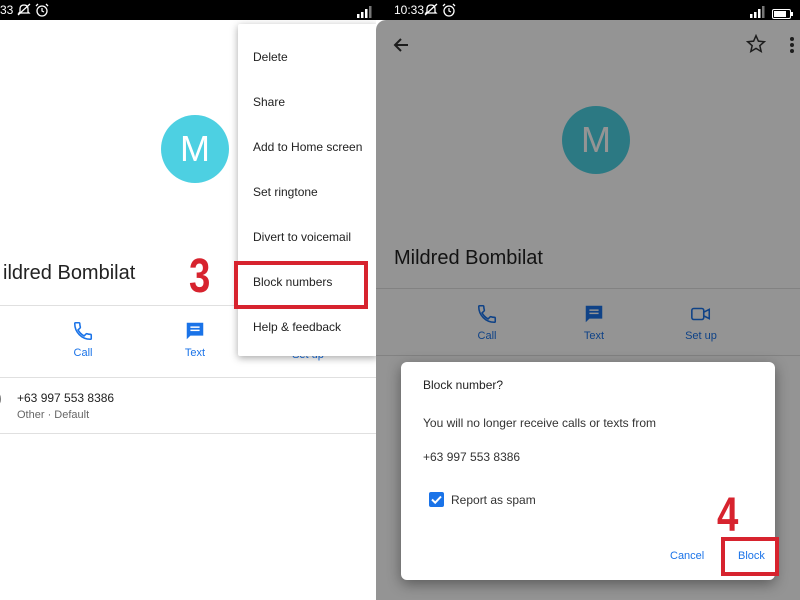 The height and width of the screenshot is (600, 800). Describe the element at coordinates (42, 13) in the screenshot. I see `alarm-icon` at that location.